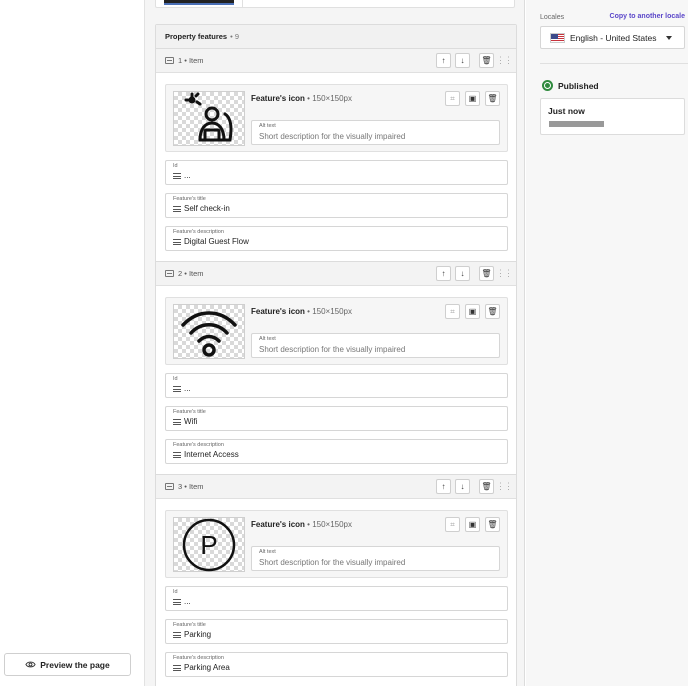 The width and height of the screenshot is (688, 686). What do you see at coordinates (211, 454) in the screenshot?
I see `feature-description-value: Internet Access` at bounding box center [211, 454].